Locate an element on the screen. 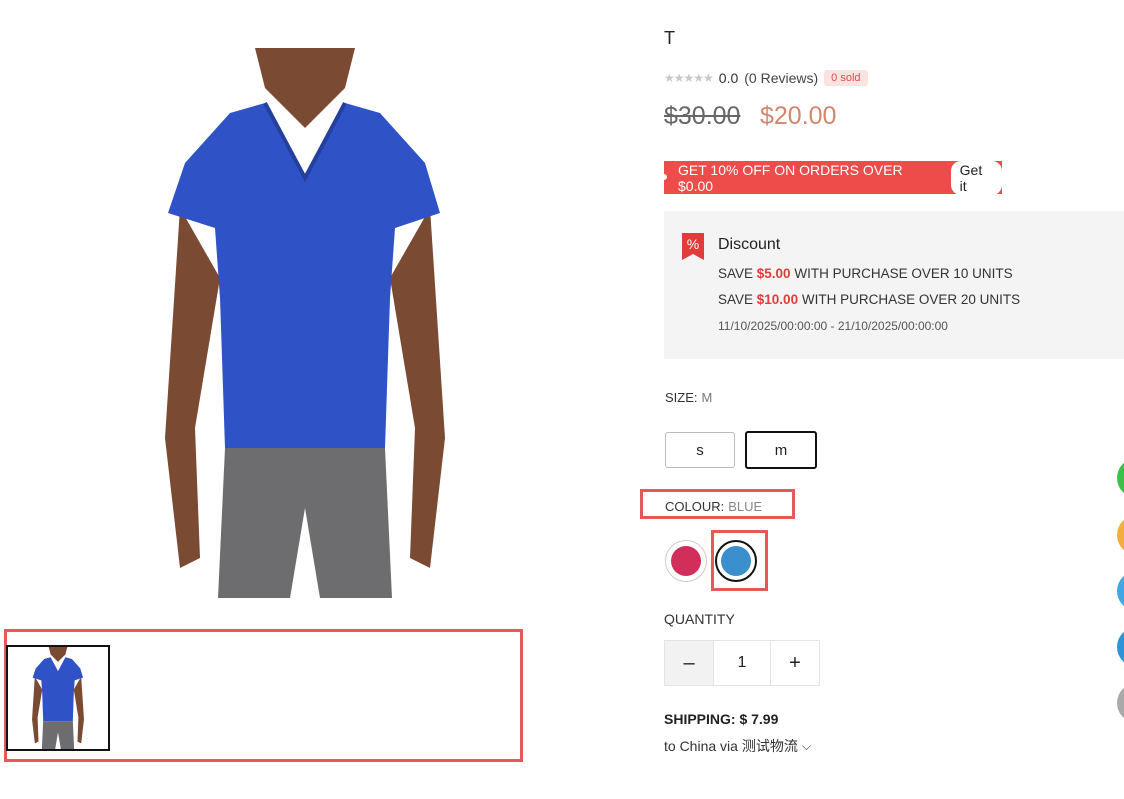 Image resolution: width=1124 pixels, height=799 pixels. size-selected-value: M is located at coordinates (707, 397).